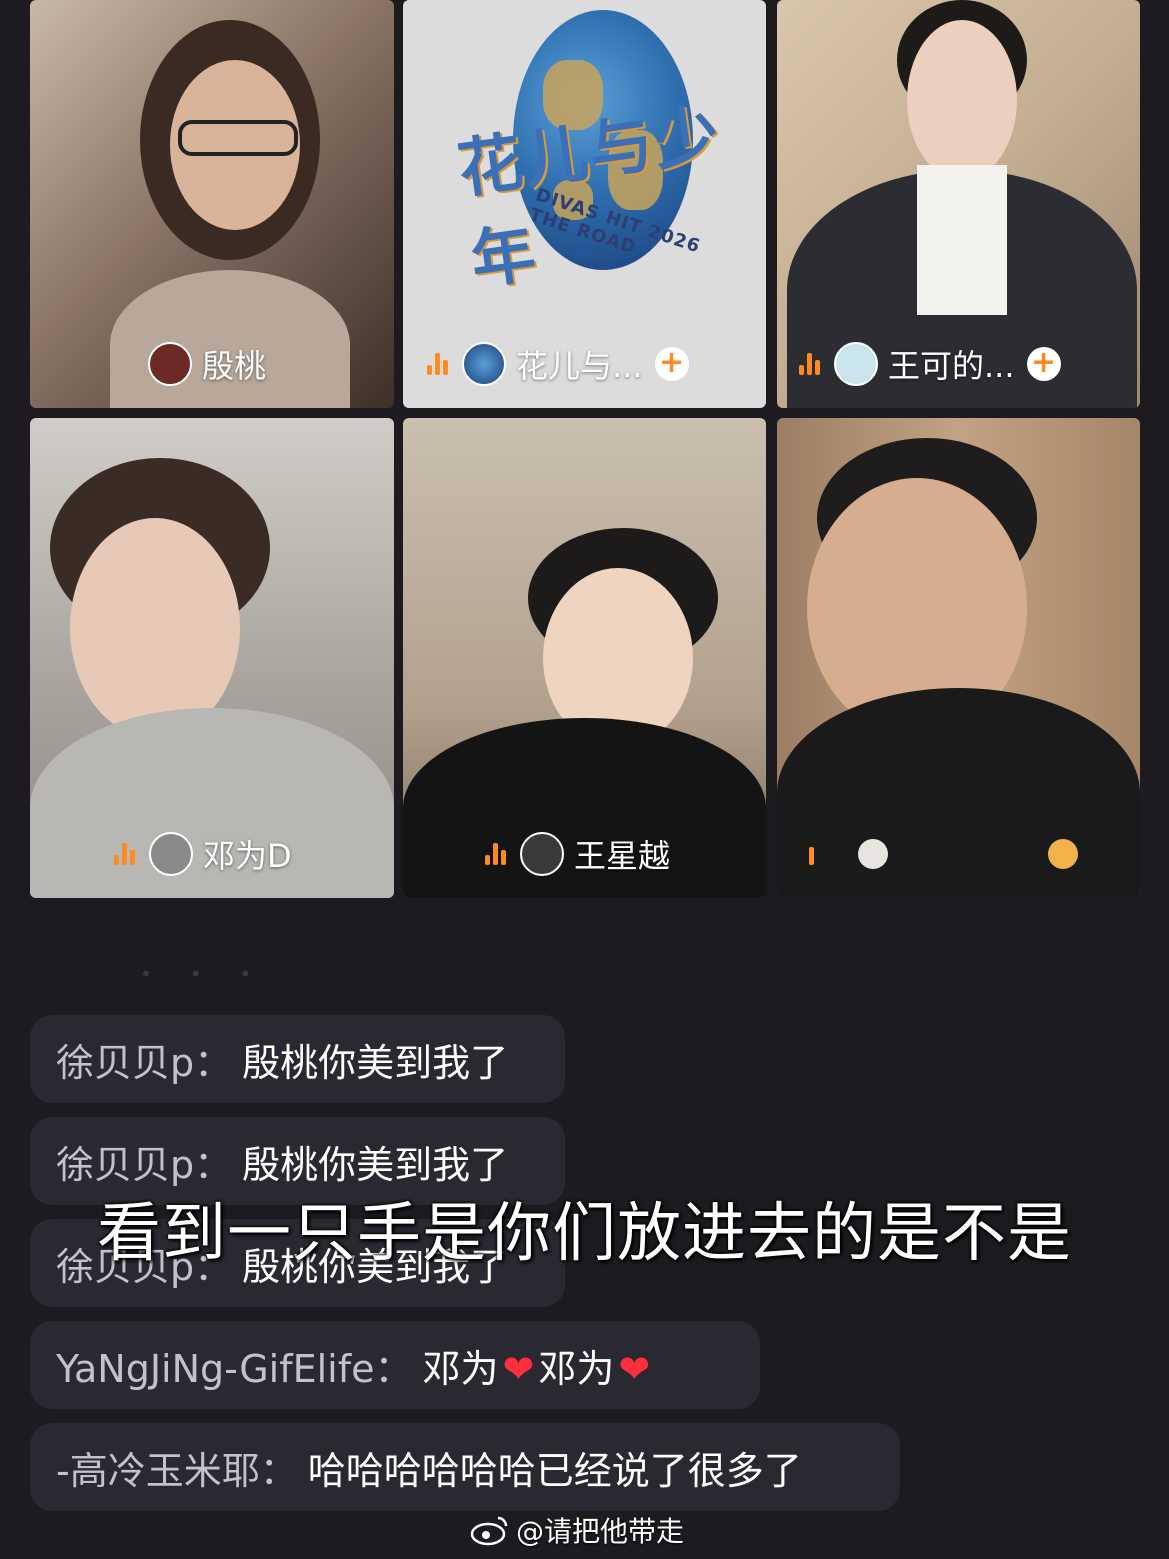 The height and width of the screenshot is (1559, 1169). Describe the element at coordinates (554, 1470) in the screenshot. I see `comment-text: 哈哈哈哈哈哈已经说了很多了` at that location.